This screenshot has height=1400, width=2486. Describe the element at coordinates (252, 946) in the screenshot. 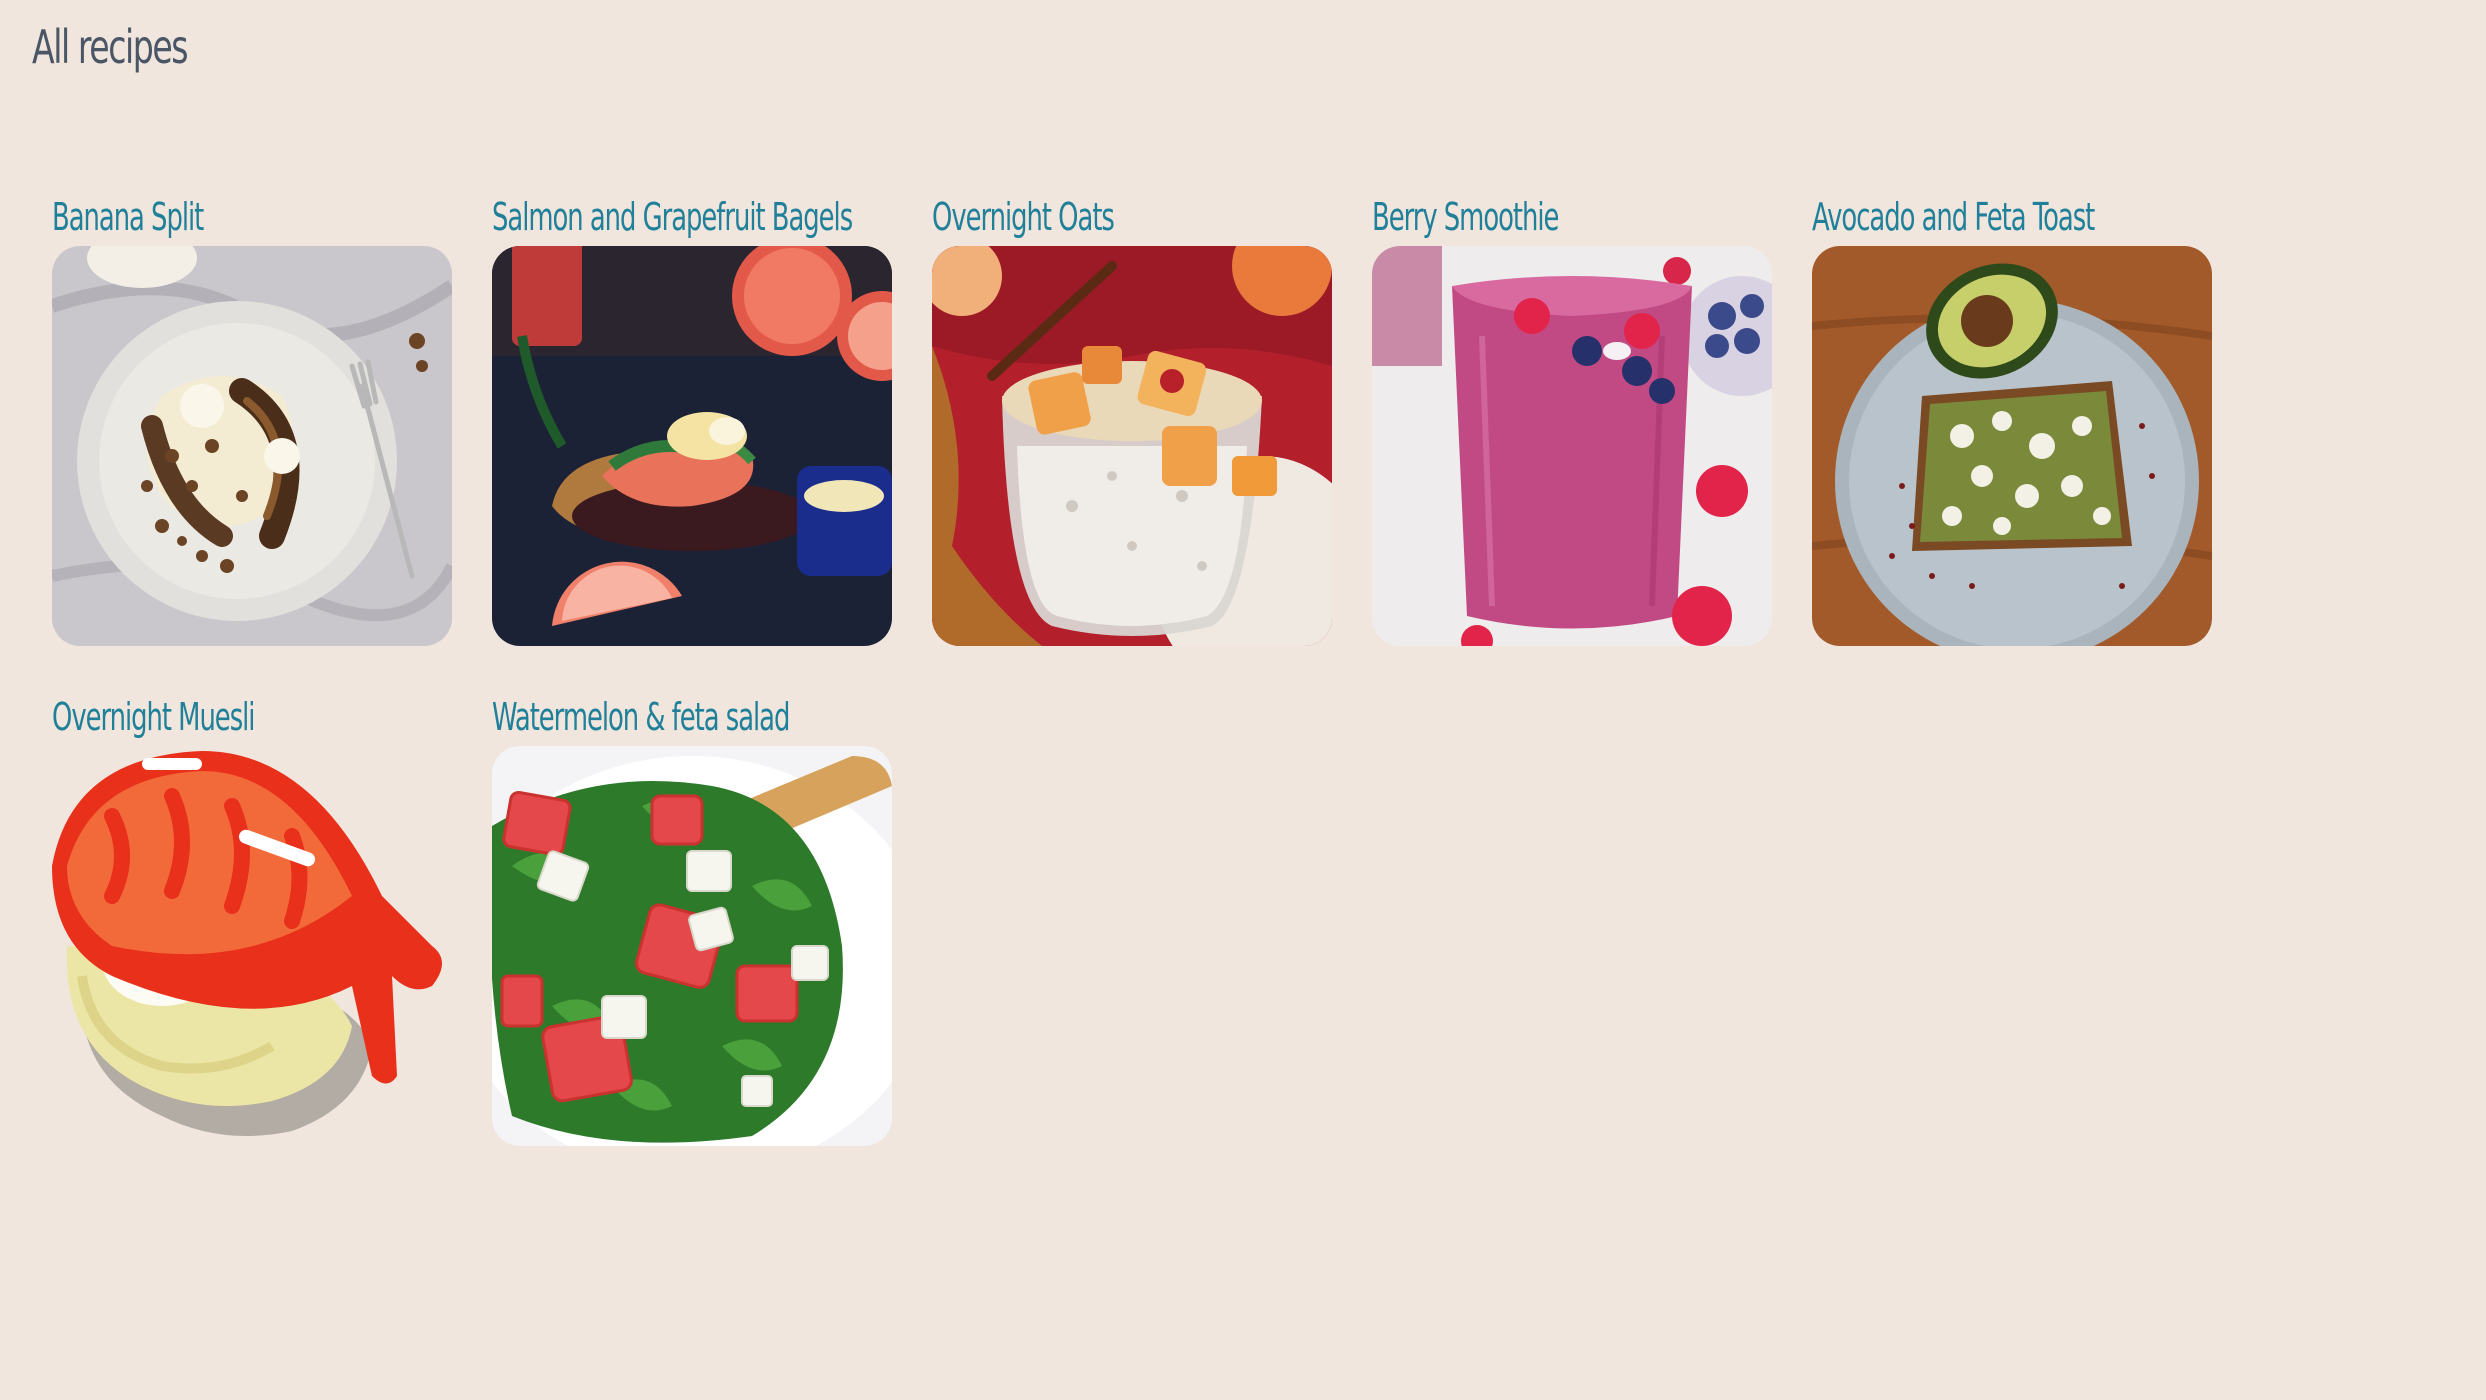

I see `recipe-image-overnight-muesli` at that location.